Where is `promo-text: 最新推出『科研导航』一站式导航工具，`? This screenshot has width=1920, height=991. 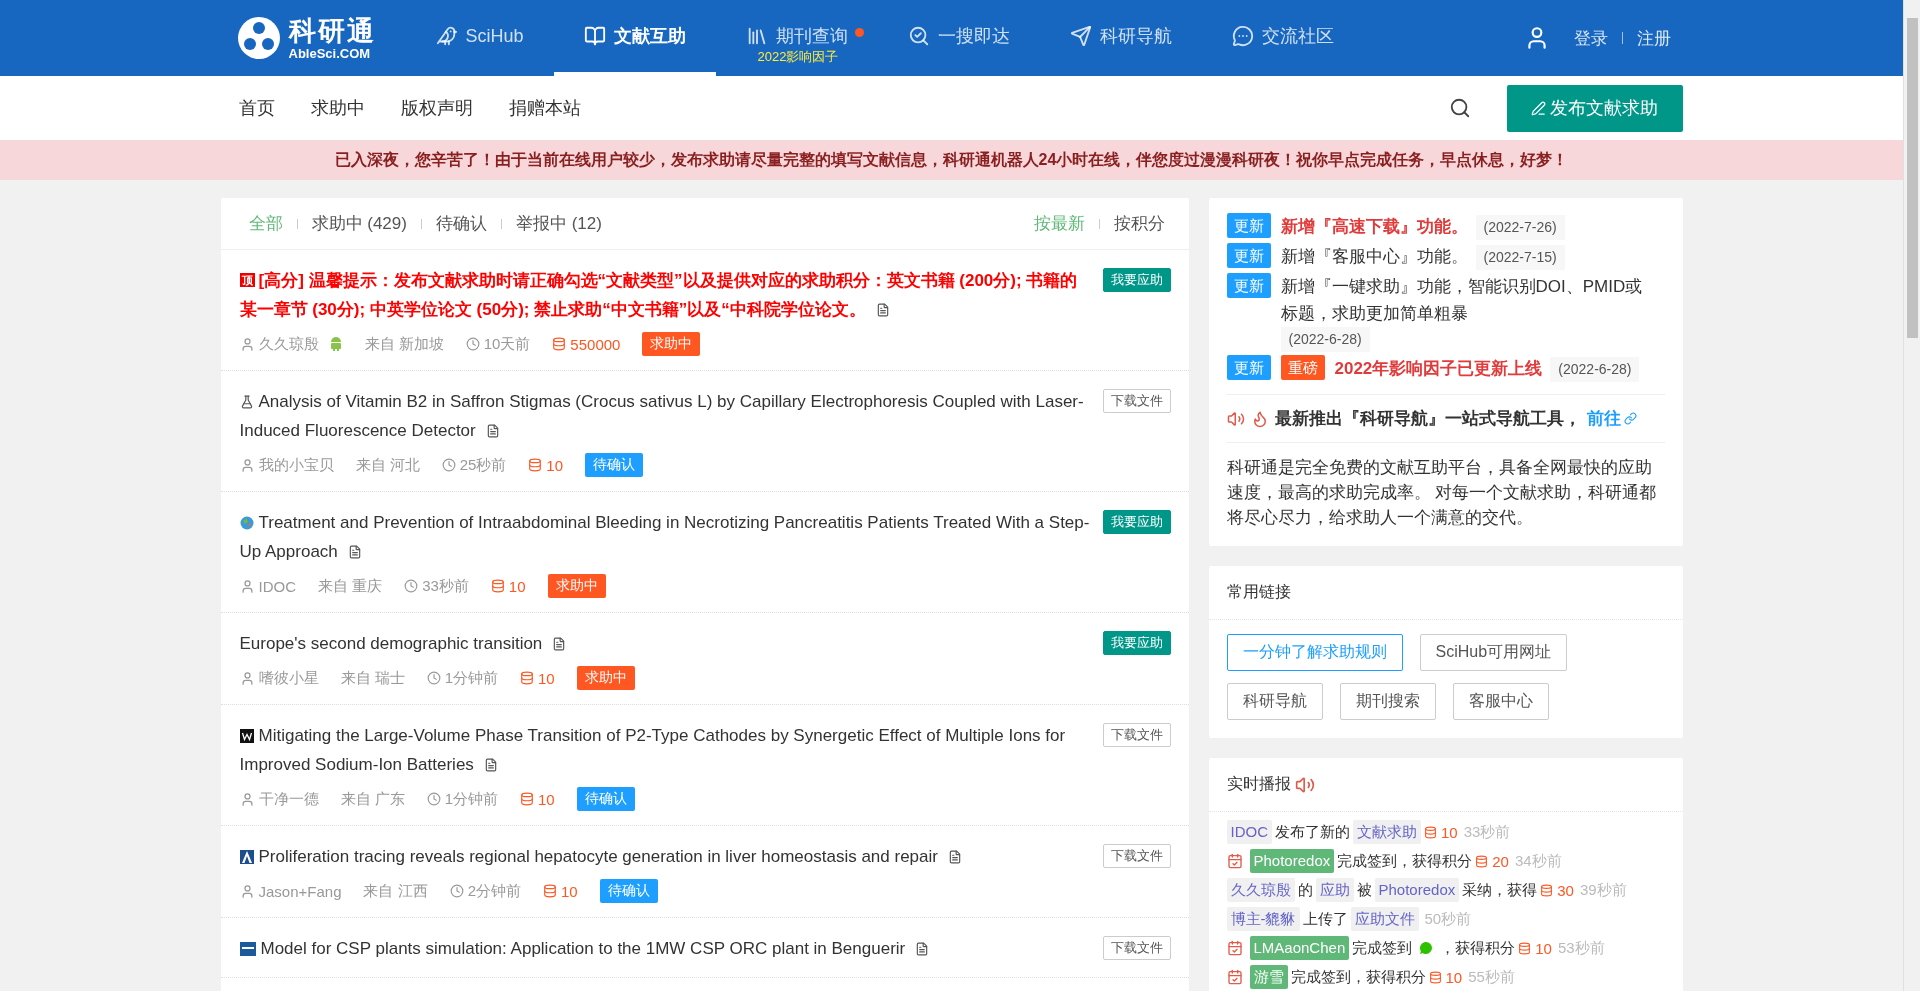 promo-text: 最新推出『科研导航』一站式导航工具， is located at coordinates (1427, 419).